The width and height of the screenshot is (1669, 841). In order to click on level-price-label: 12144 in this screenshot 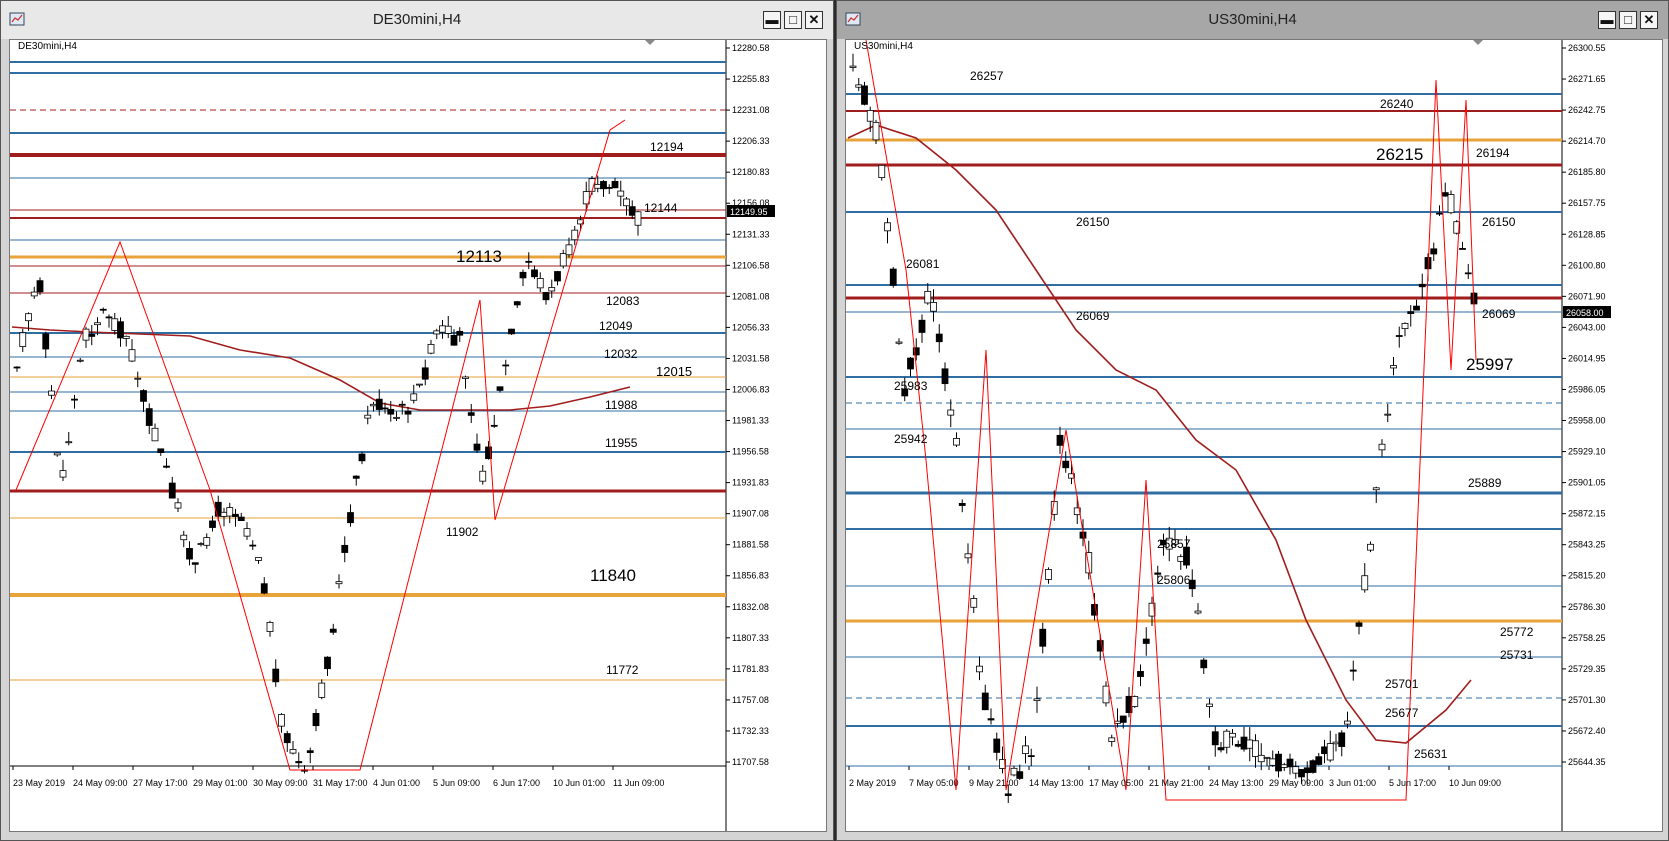, I will do `click(661, 208)`.